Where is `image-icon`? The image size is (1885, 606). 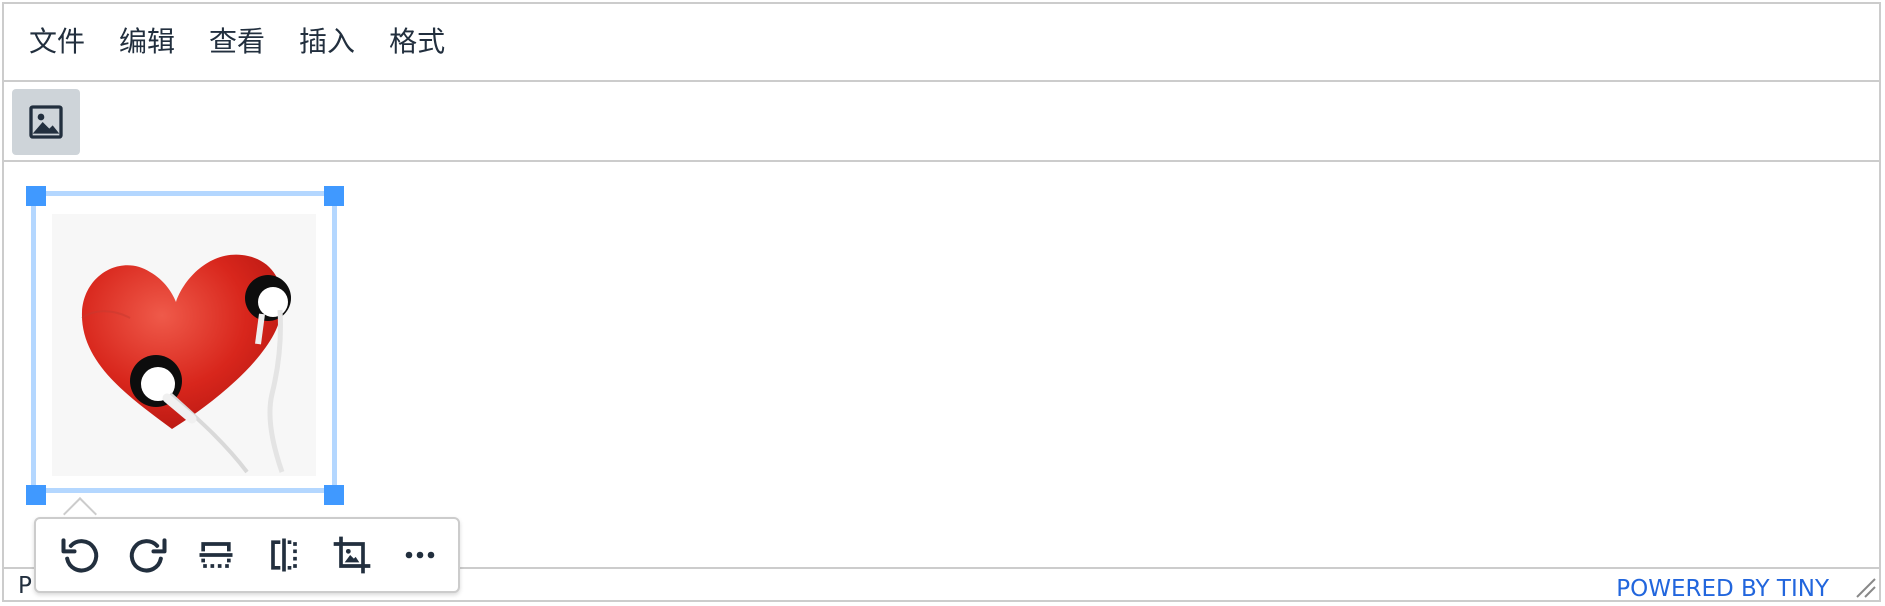
image-icon is located at coordinates (46, 122).